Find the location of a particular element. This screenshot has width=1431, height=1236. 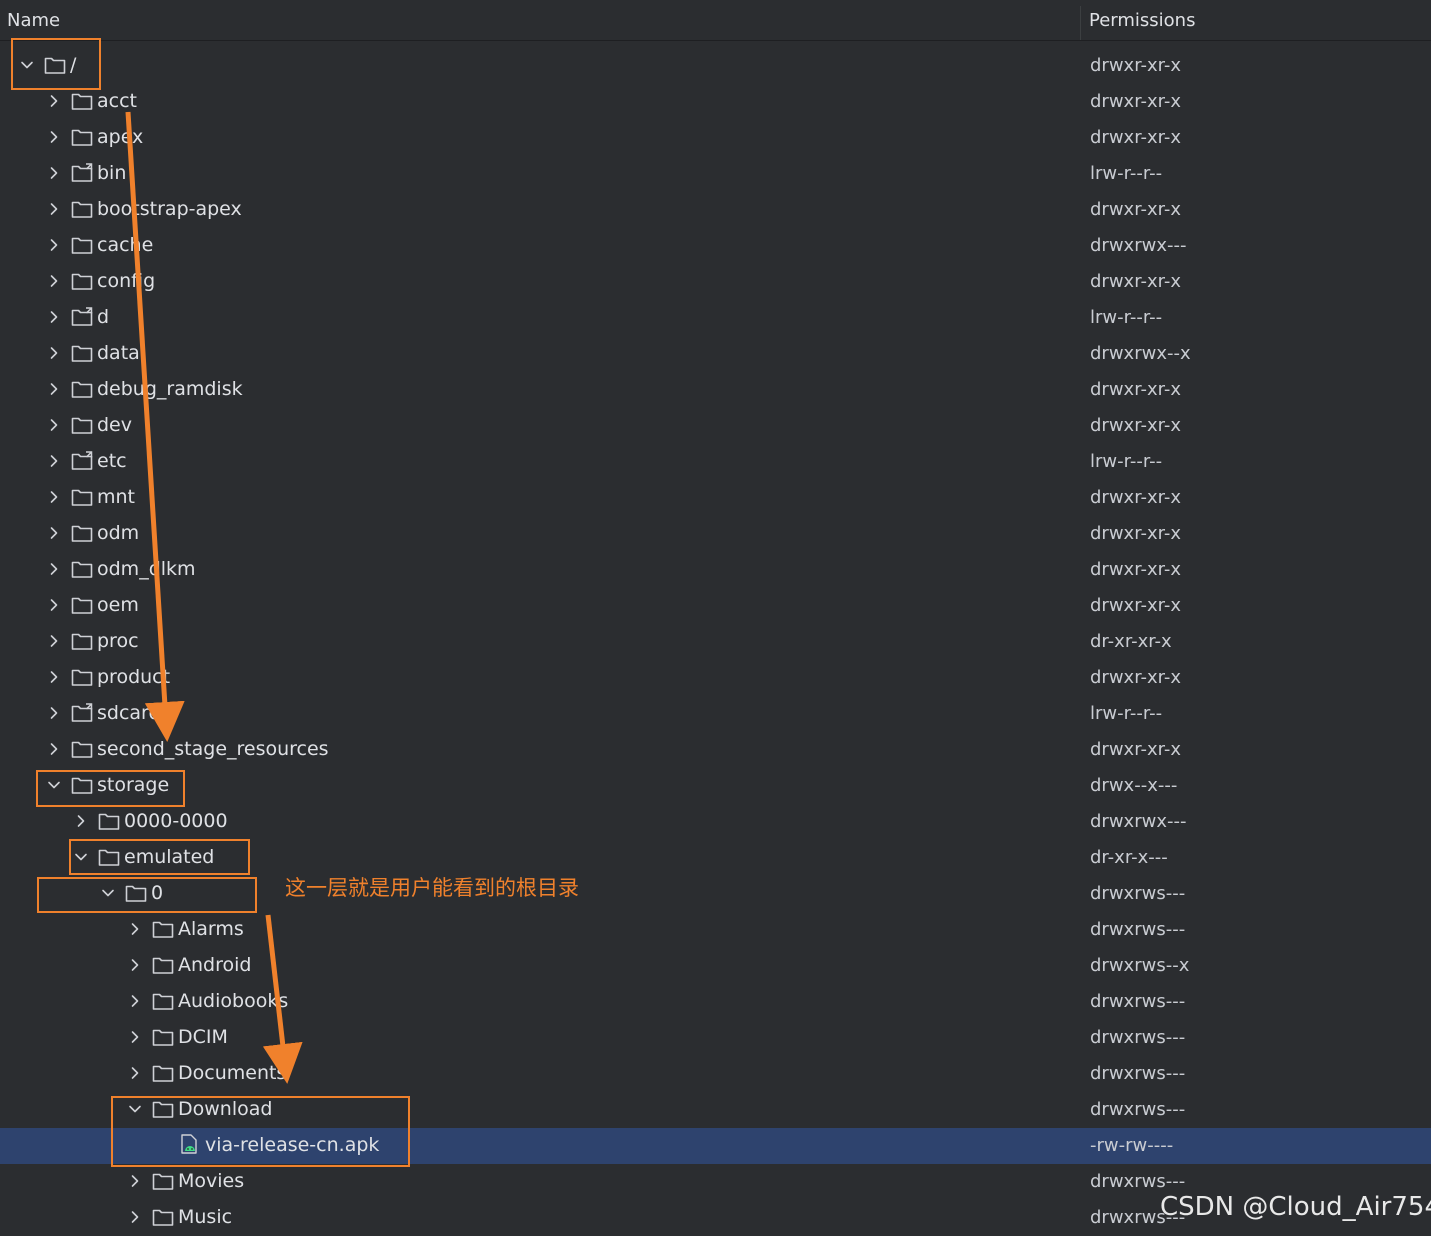

folder-row: apex drwxr-xr-x is located at coordinates (715, 138).